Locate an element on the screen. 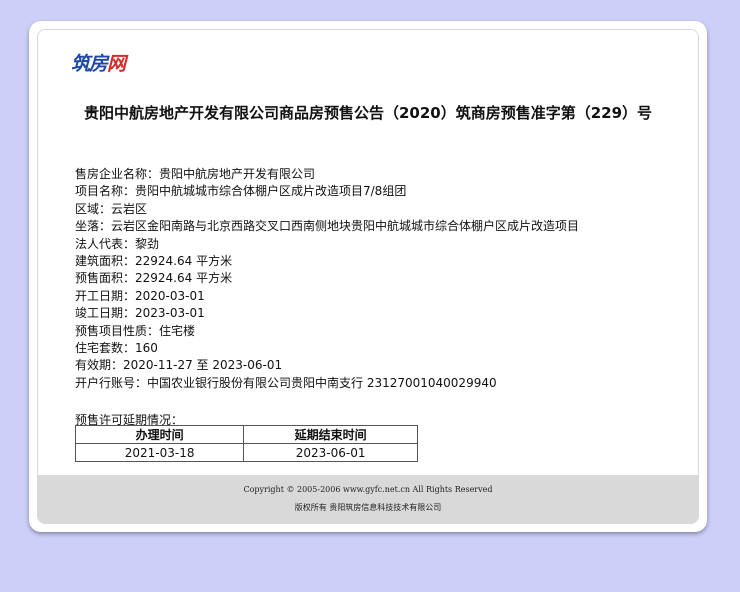 This screenshot has height=592, width=740. header-extension-end: 延期结束时间 is located at coordinates (330, 434).